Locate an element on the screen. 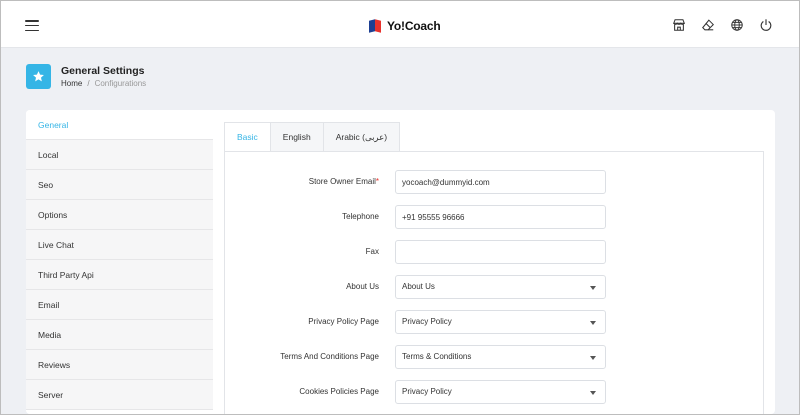 This screenshot has height=415, width=800. form-row-privacy-policy: Privacy Policy Page Privacy Policy is located at coordinates (495, 322).